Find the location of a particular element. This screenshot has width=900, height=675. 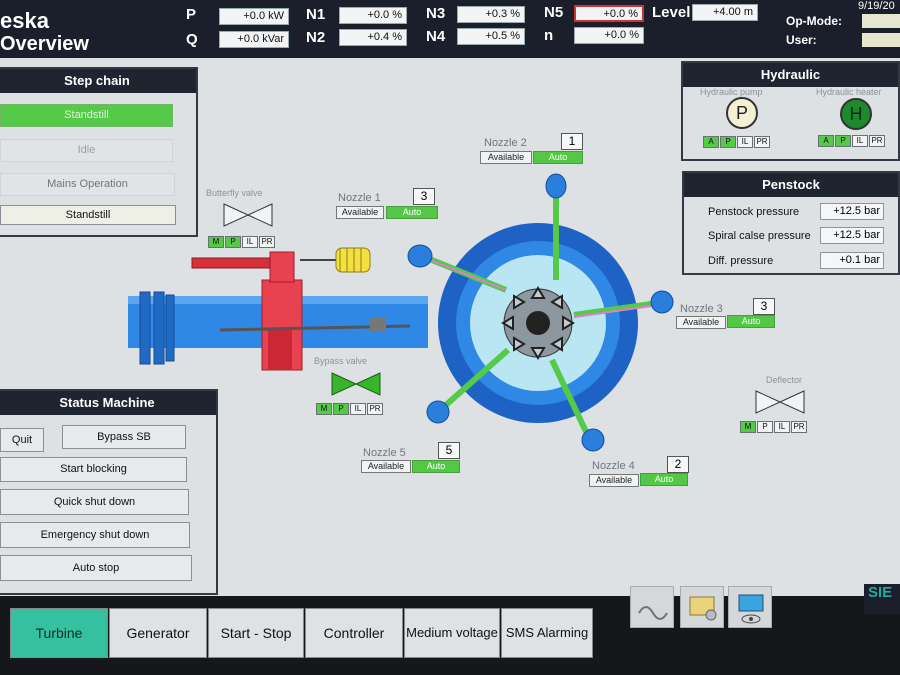

butterfly-mode-m: M is located at coordinates (216, 242).